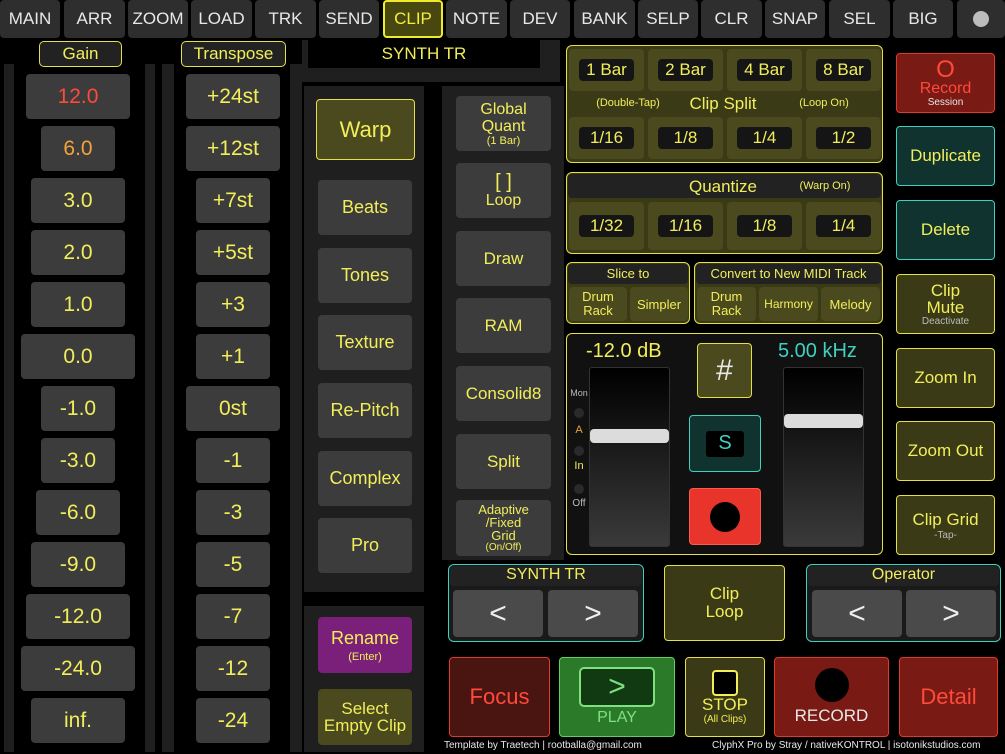 The height and width of the screenshot is (754, 1005). Describe the element at coordinates (724, 603) in the screenshot. I see `clip-loop-button: Clip Loop` at that location.